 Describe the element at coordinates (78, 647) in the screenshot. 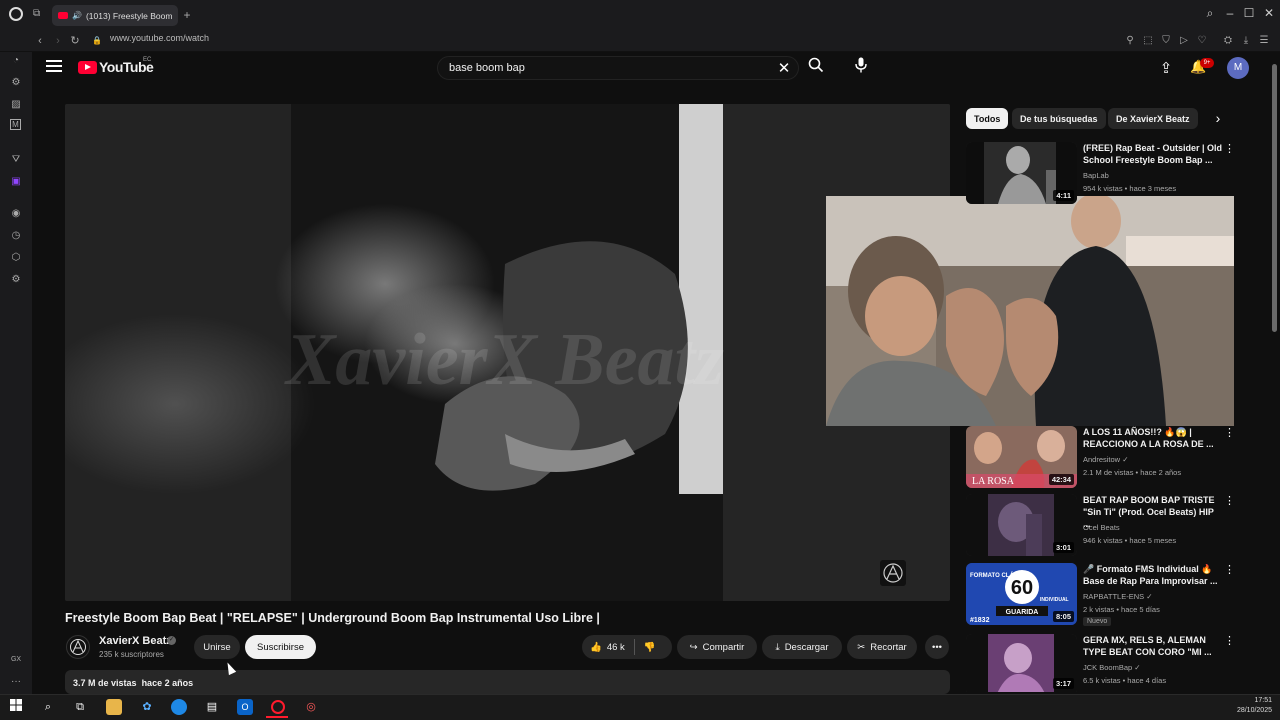

I see `channel-avatar` at that location.